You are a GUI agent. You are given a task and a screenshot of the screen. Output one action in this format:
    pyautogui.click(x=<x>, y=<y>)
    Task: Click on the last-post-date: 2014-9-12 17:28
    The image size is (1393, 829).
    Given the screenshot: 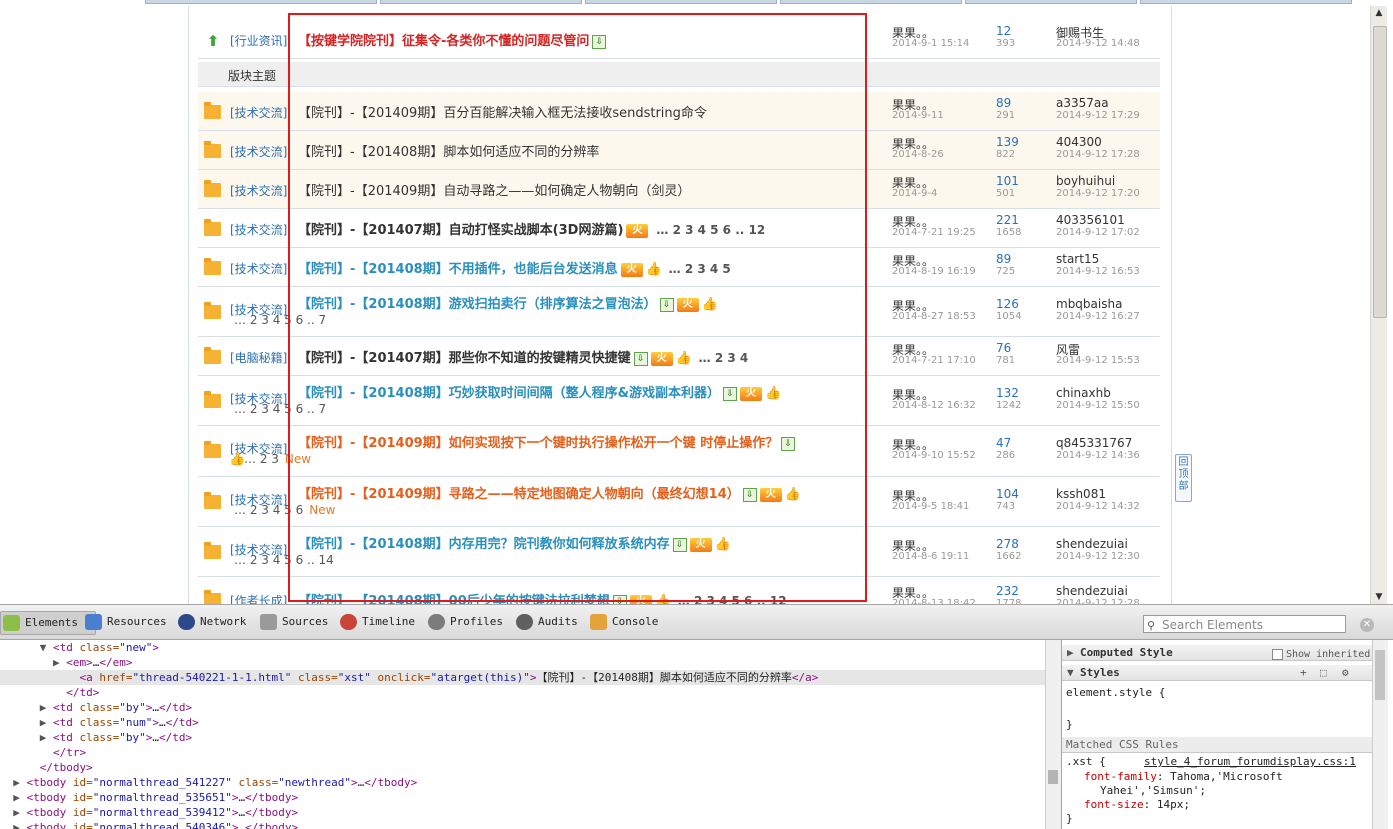 What is the action you would take?
    pyautogui.click(x=1098, y=154)
    